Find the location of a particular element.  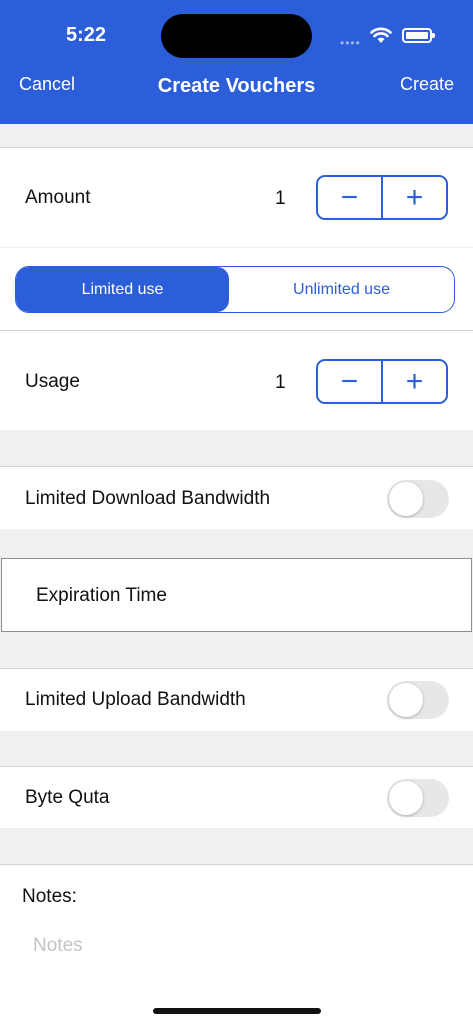

usage-decrement-button: − is located at coordinates (350, 381).